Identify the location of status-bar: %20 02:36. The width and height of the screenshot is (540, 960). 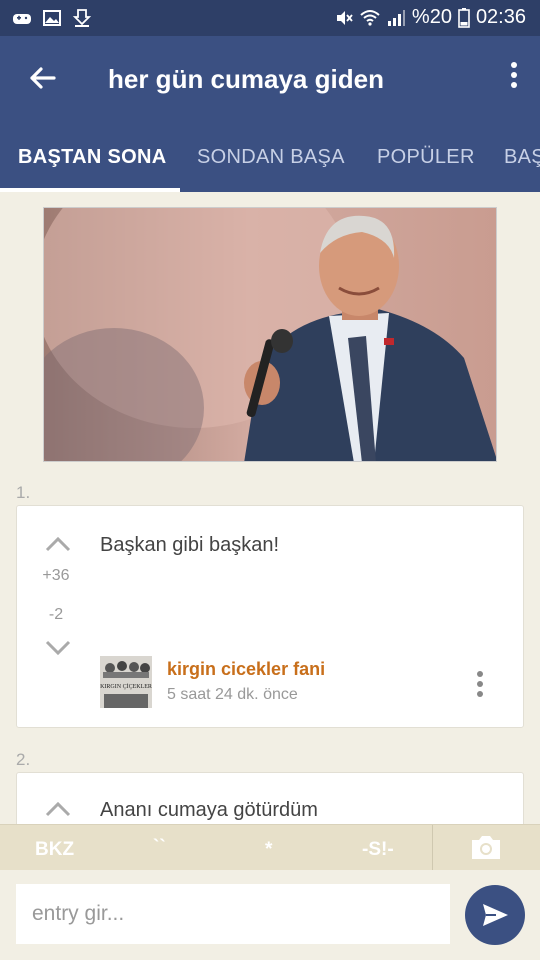
(270, 18).